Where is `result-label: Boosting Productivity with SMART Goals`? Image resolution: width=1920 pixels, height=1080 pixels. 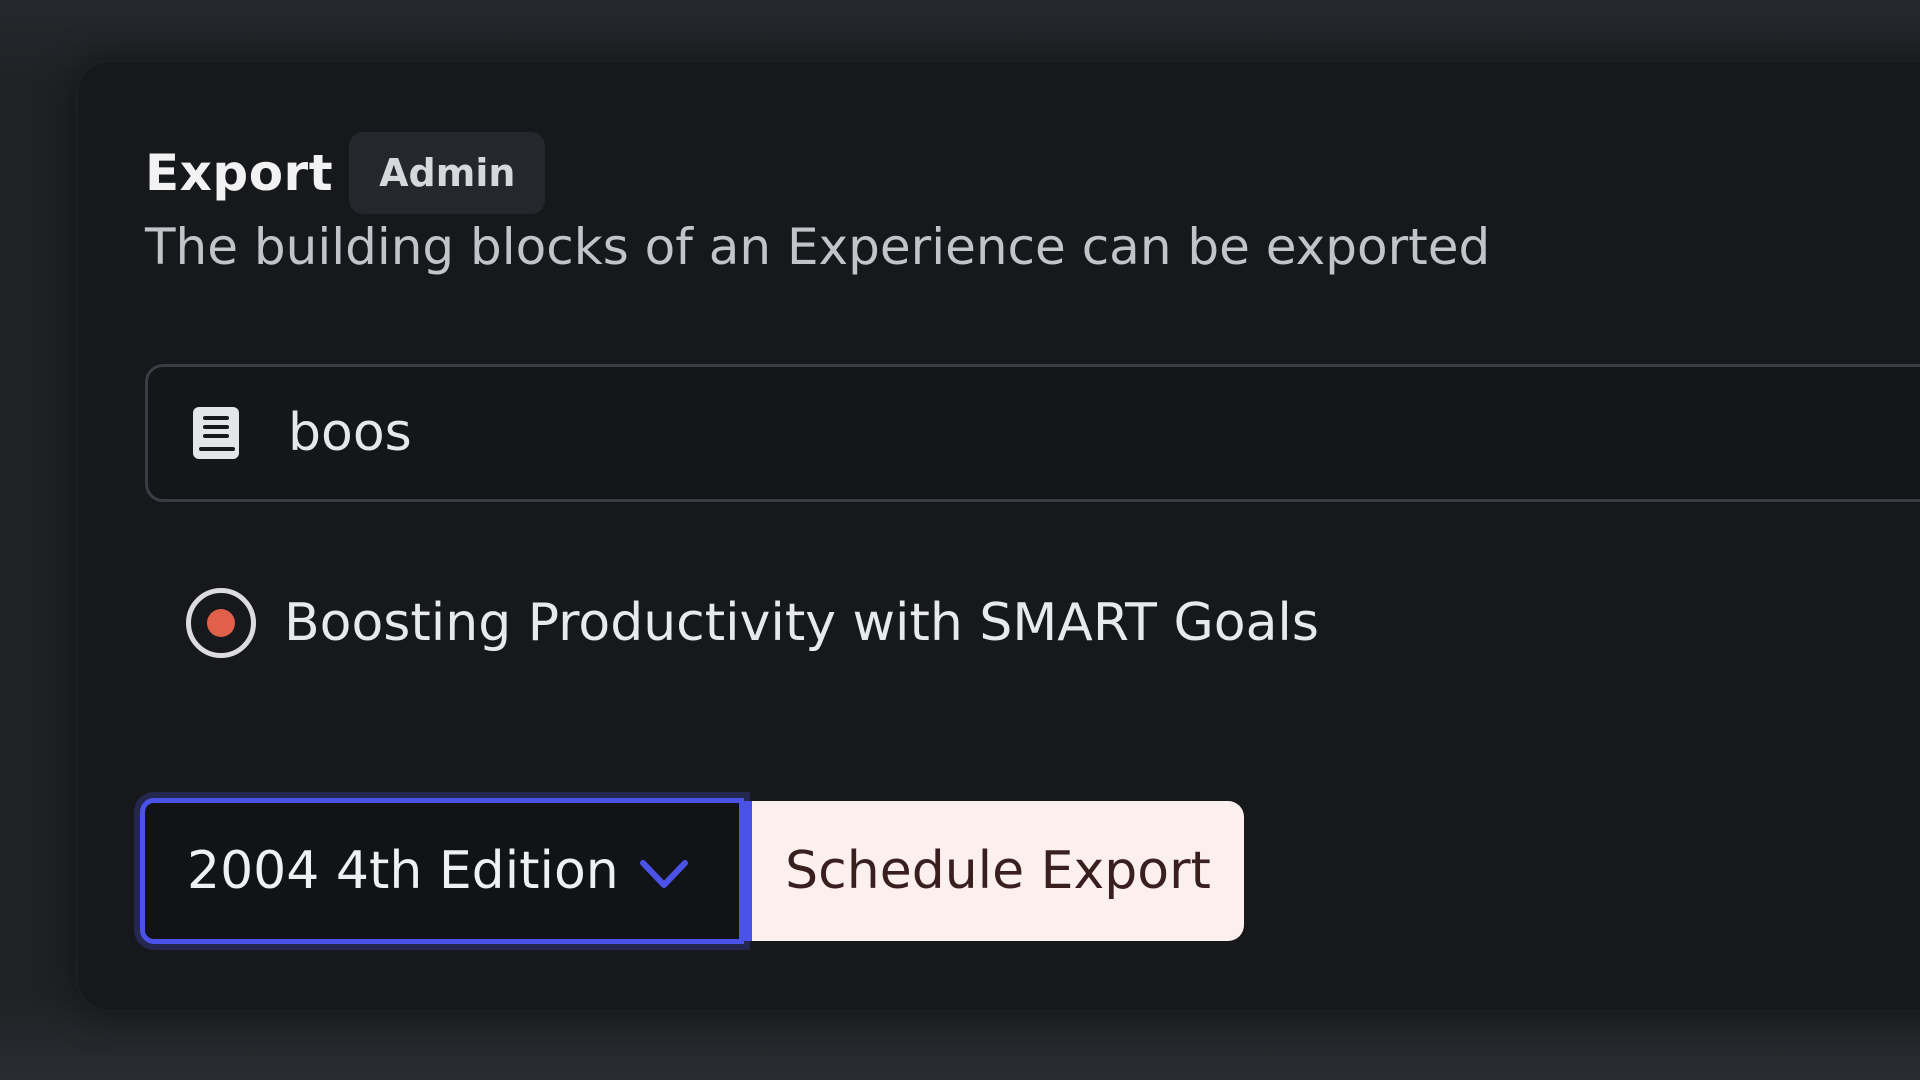 result-label: Boosting Productivity with SMART Goals is located at coordinates (801, 623).